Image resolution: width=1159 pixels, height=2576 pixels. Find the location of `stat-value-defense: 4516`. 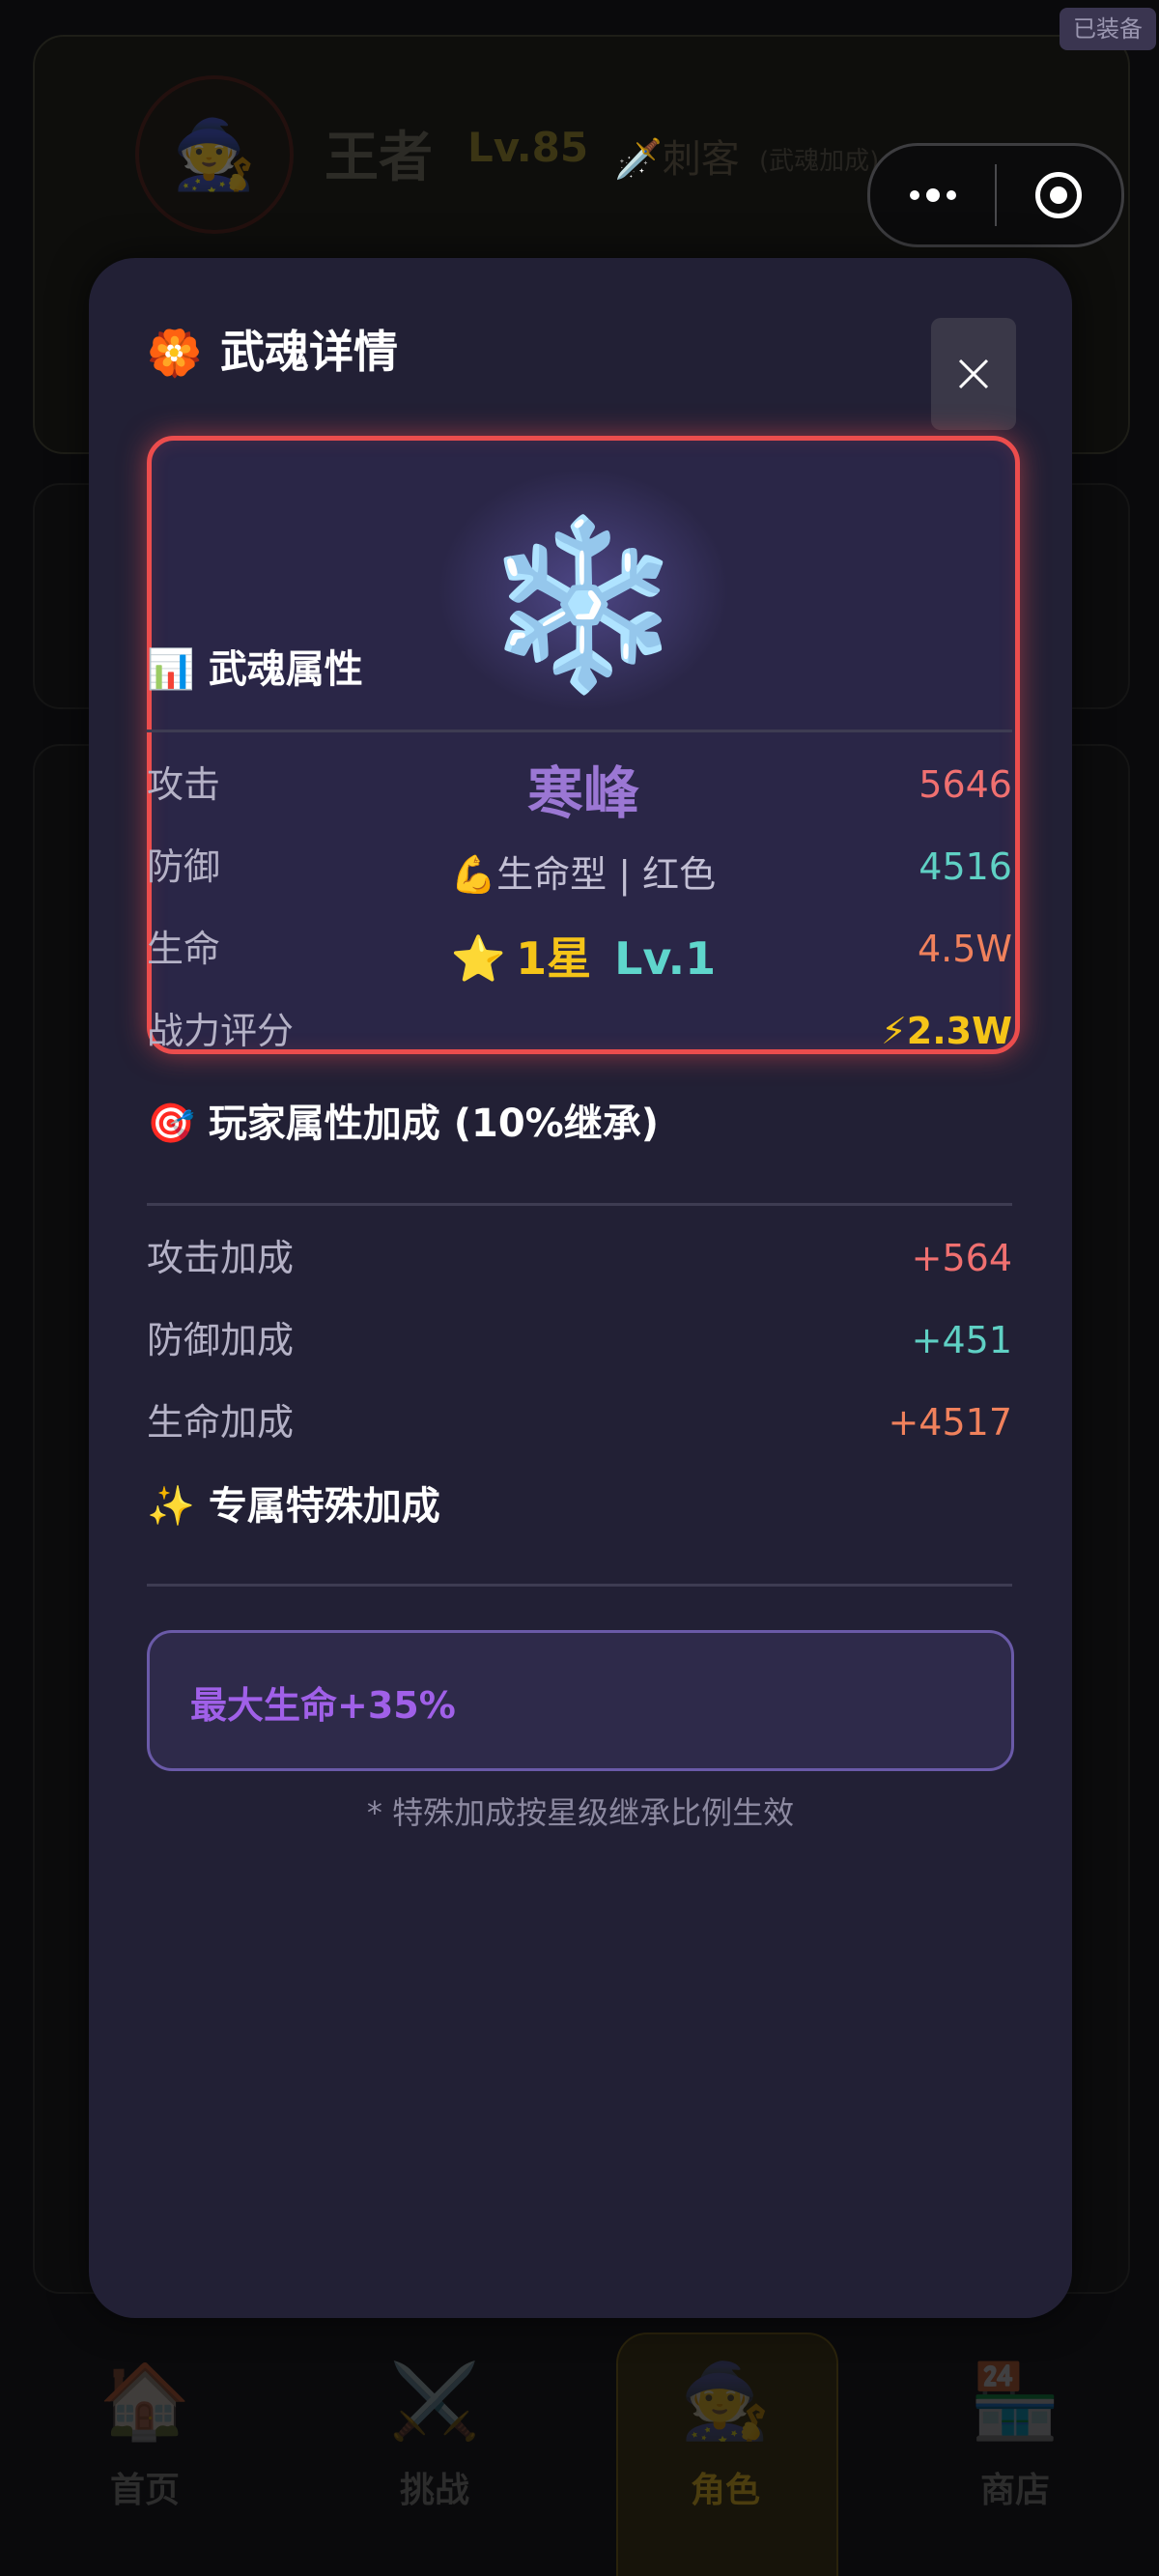

stat-value-defense: 4516 is located at coordinates (965, 867).